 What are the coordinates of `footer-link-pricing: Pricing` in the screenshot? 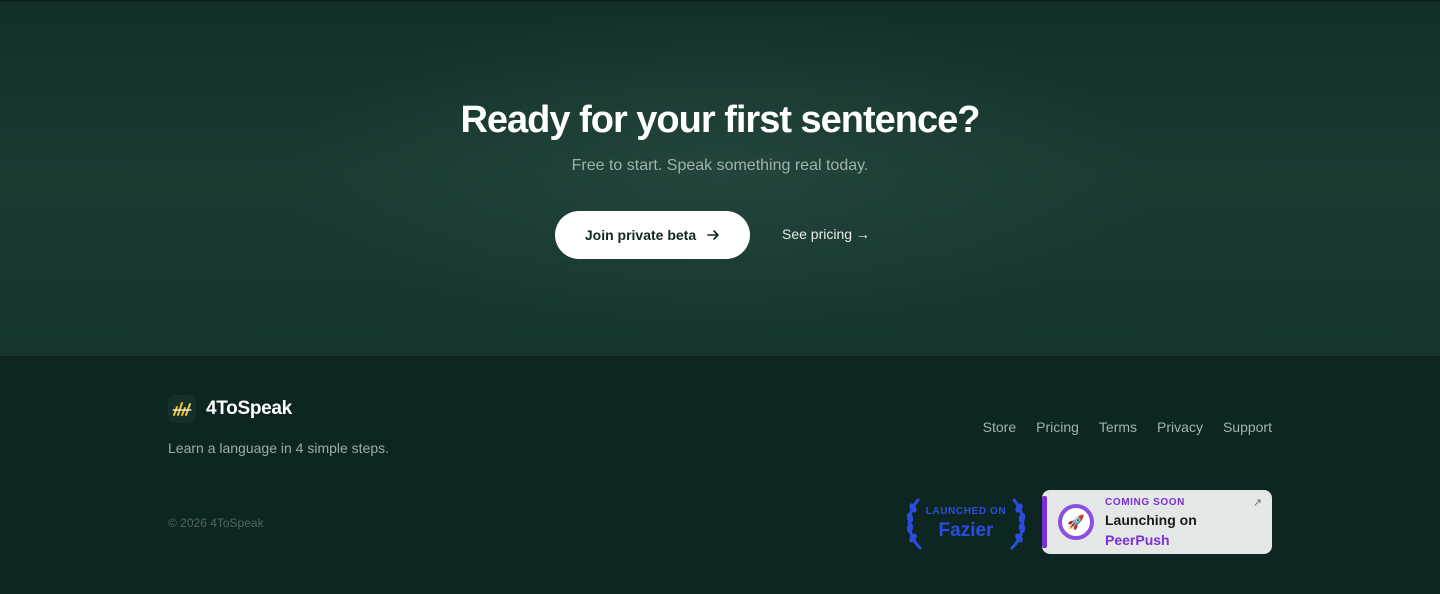 It's located at (1057, 427).